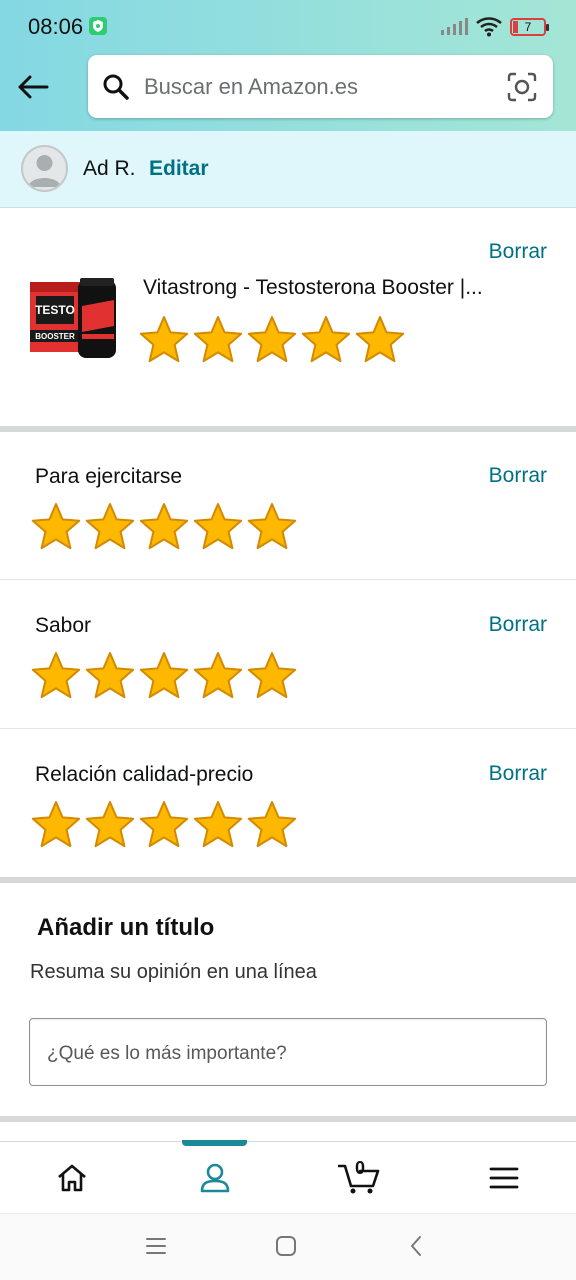  I want to click on battery-icon: 7, so click(529, 27).